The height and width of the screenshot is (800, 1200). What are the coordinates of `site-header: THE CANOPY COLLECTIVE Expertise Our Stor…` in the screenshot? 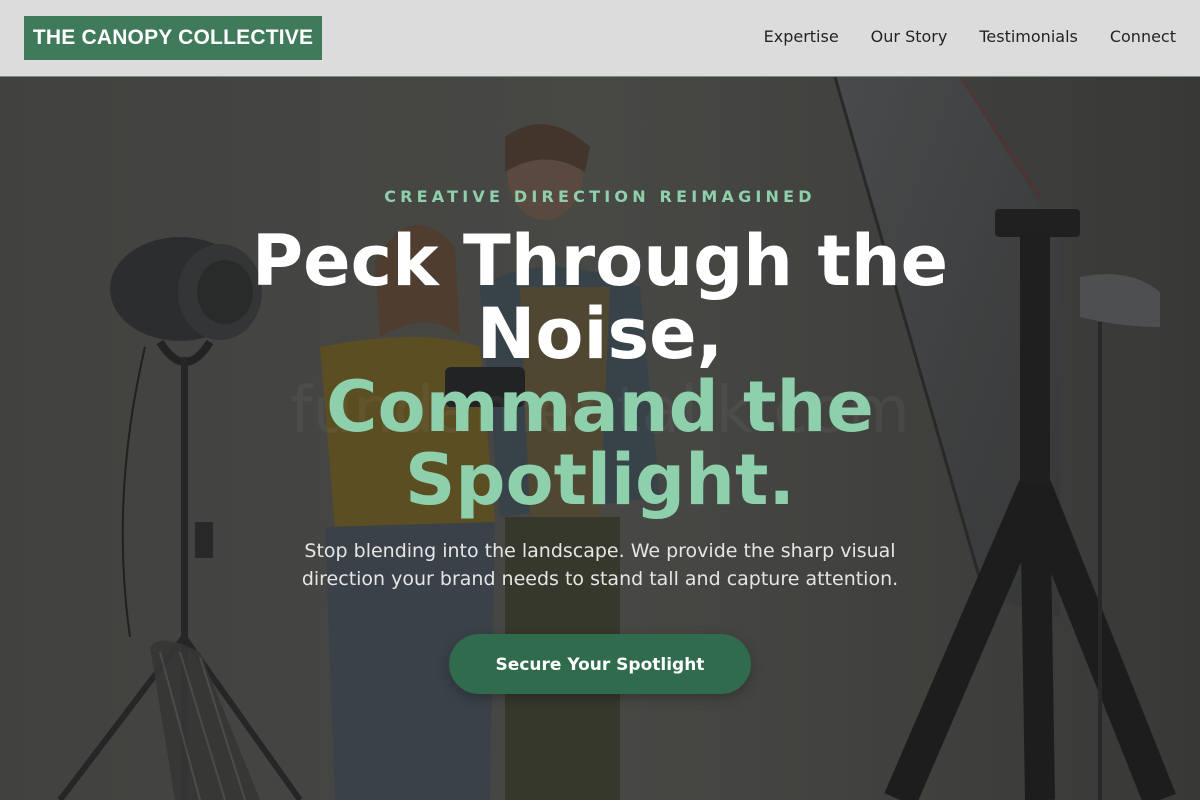 It's located at (600, 38).